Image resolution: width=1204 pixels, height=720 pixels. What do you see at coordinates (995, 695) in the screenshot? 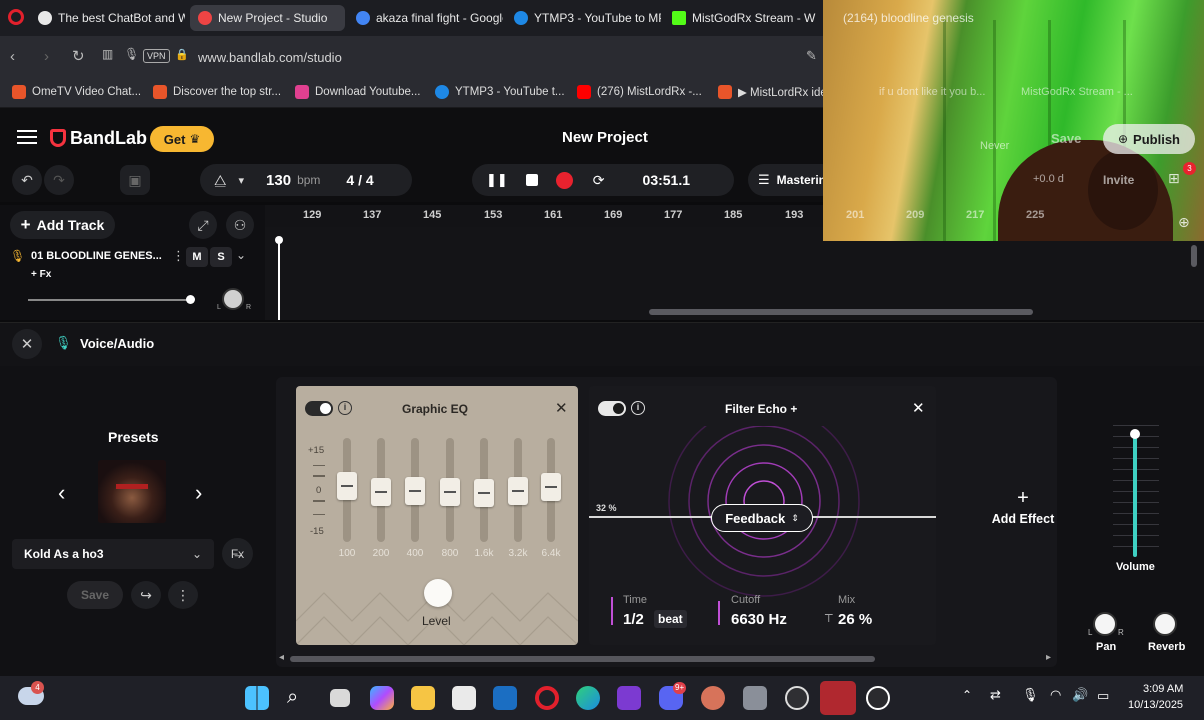
I see `network-icon: ⇄` at bounding box center [995, 695].